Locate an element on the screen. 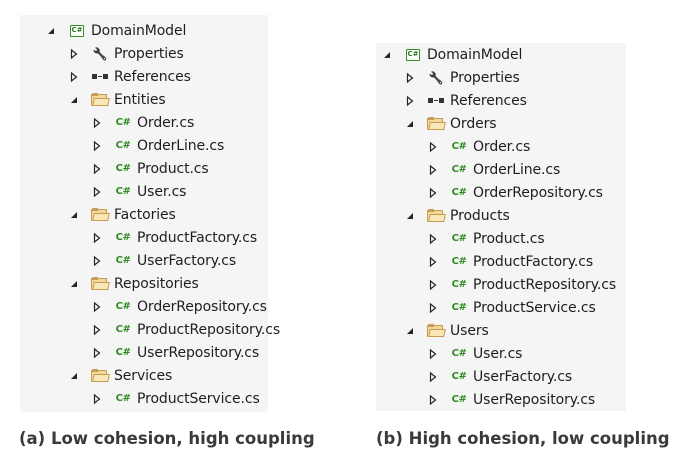 The height and width of the screenshot is (473, 693). references-icon is located at coordinates (100, 76).